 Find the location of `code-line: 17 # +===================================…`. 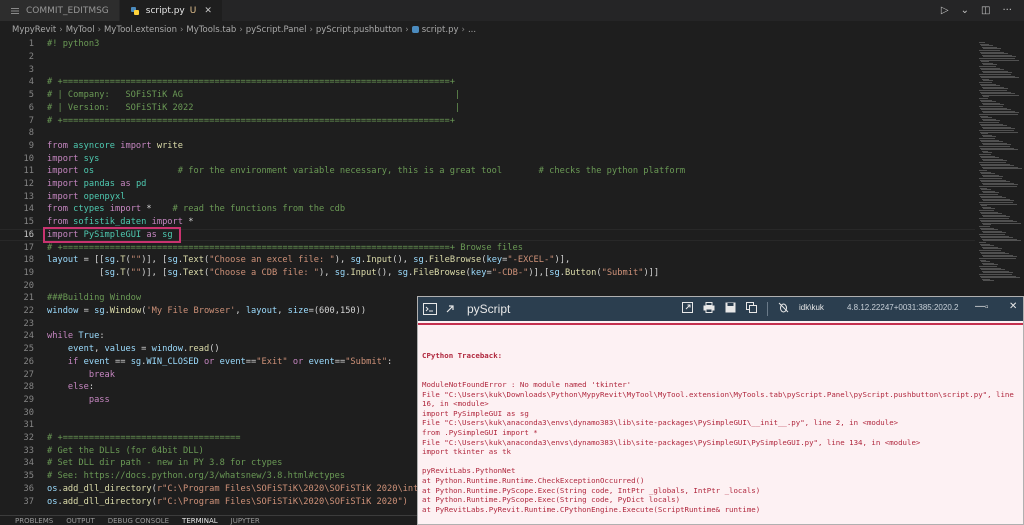

code-line: 17 # +===================================… is located at coordinates (487, 247).